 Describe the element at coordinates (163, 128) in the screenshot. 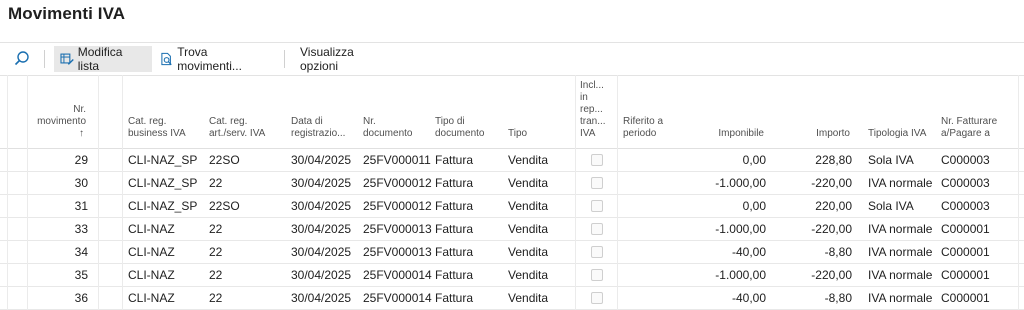

I see `col-header-bus-posting-group: Cat. reg. business IVA` at that location.